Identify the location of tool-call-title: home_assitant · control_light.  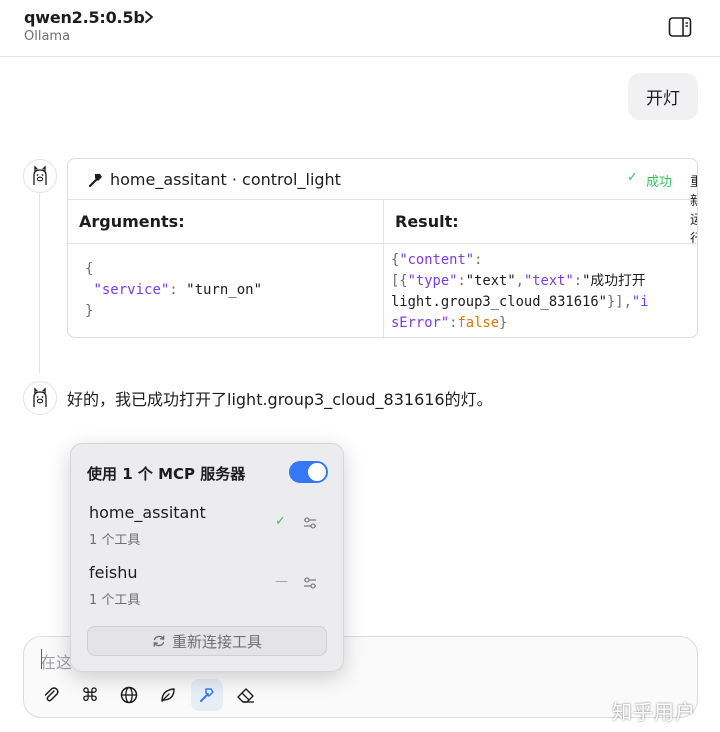
(225, 179).